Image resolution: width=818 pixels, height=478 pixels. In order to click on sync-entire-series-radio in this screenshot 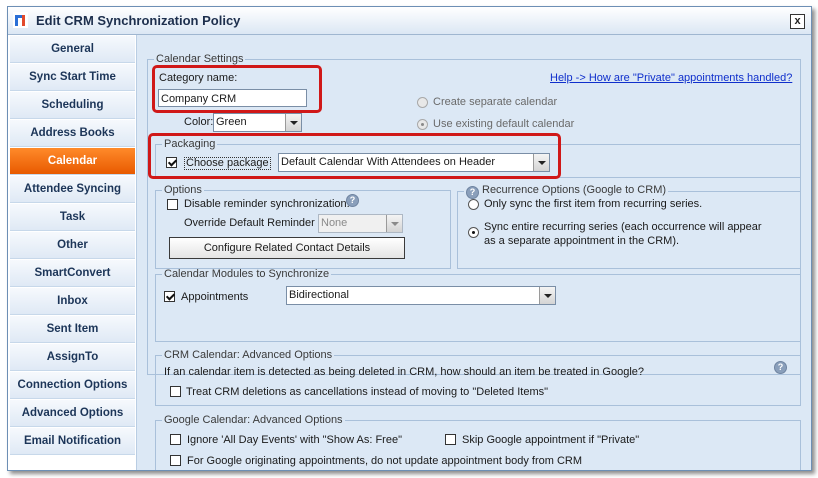, I will do `click(473, 232)`.